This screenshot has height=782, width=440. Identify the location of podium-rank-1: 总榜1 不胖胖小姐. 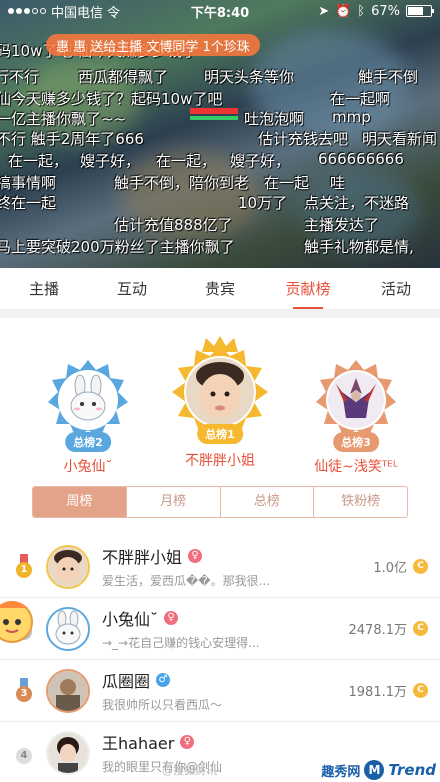
(220, 402).